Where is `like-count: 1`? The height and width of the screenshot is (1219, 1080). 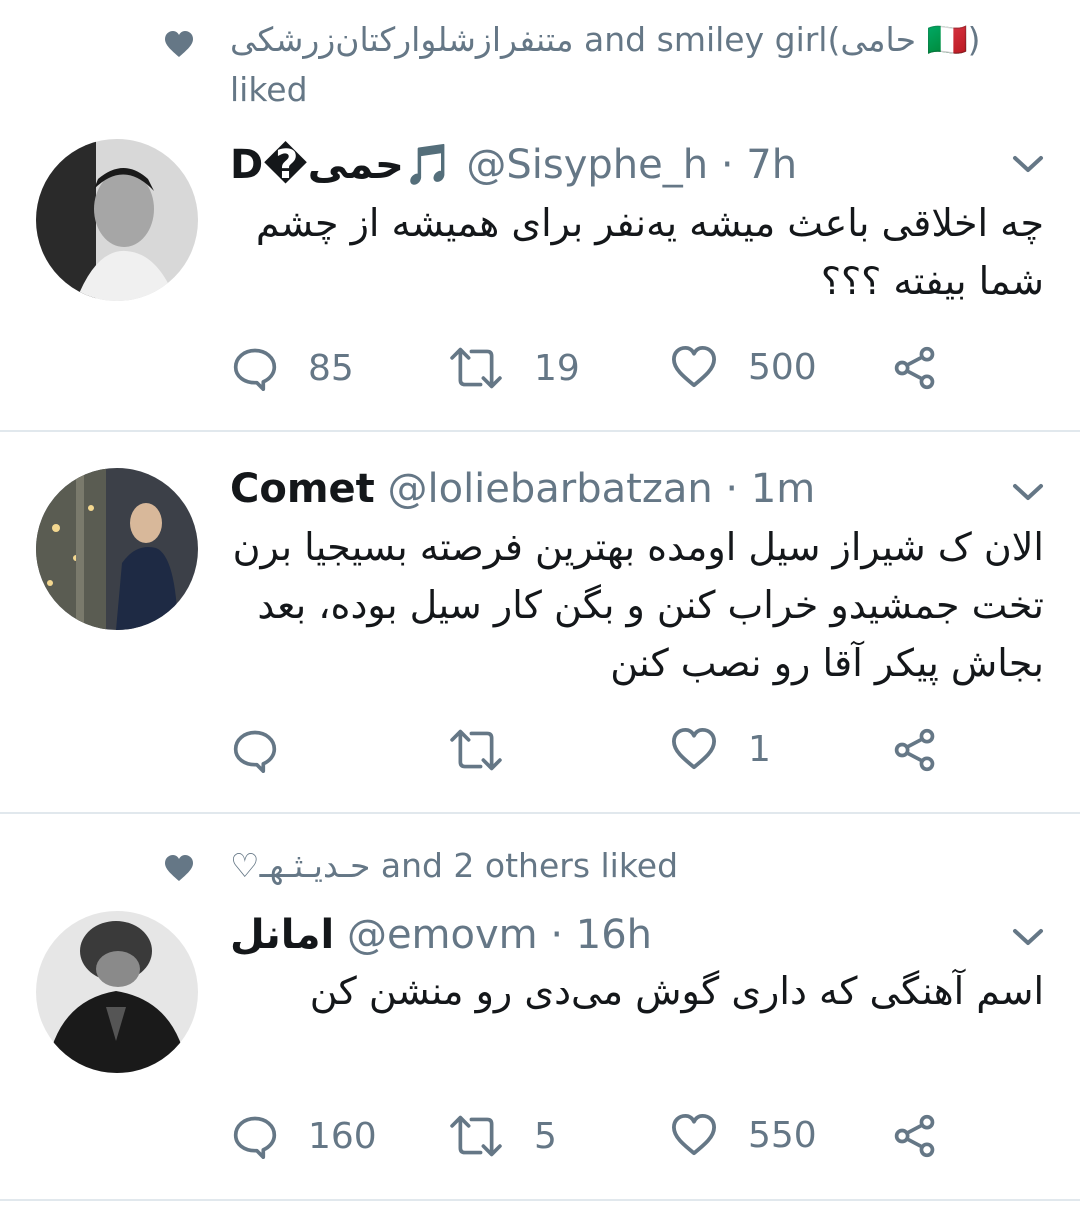
like-count: 1 is located at coordinates (759, 749).